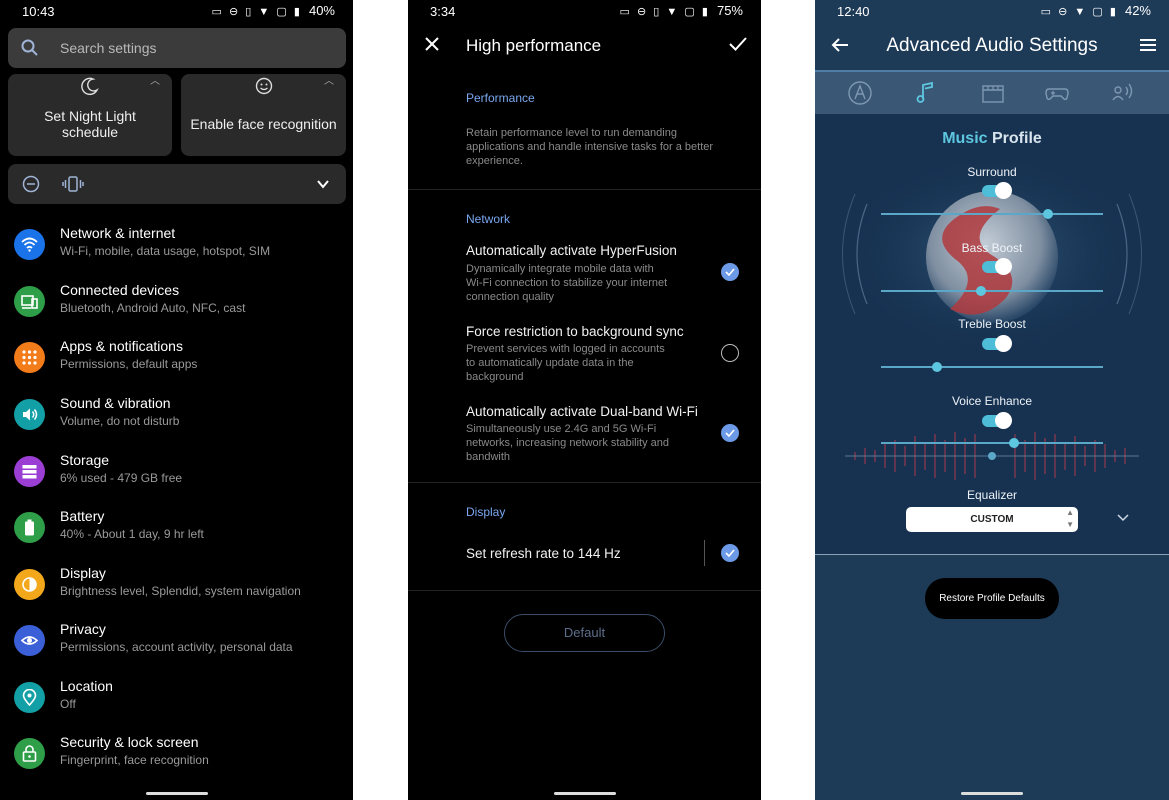  What do you see at coordinates (120, 421) in the screenshot?
I see `settings-item-subtitle: Volume, do not disturb` at bounding box center [120, 421].